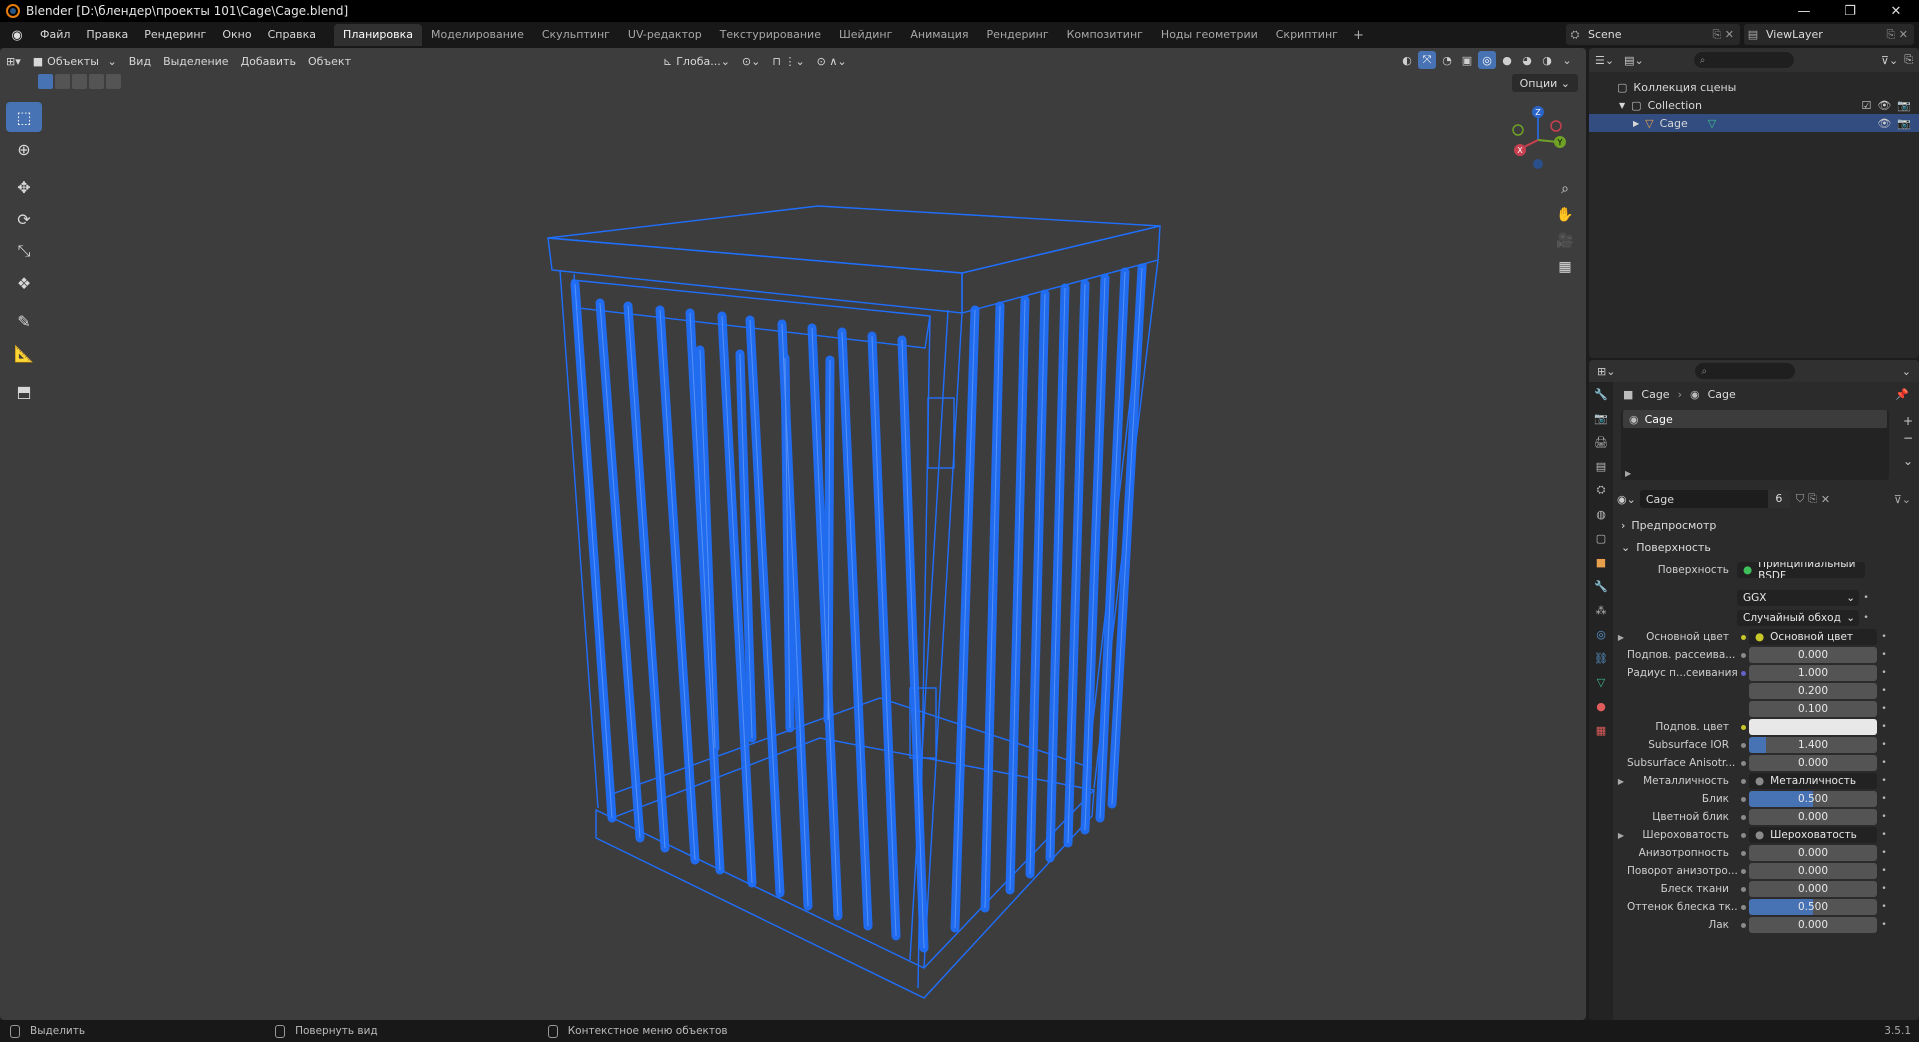 The height and width of the screenshot is (1042, 1919). What do you see at coordinates (1813, 691) in the screenshot?
I see `number-field: 0.200` at bounding box center [1813, 691].